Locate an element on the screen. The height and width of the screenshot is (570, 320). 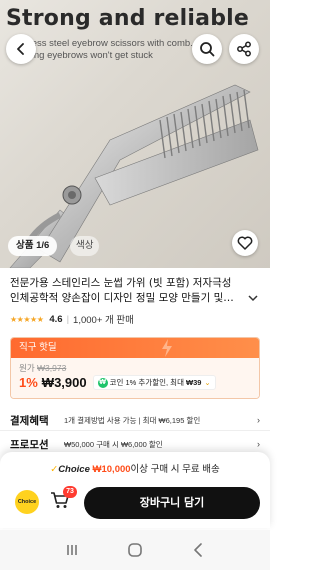
system-back-button is located at coordinates (198, 550).